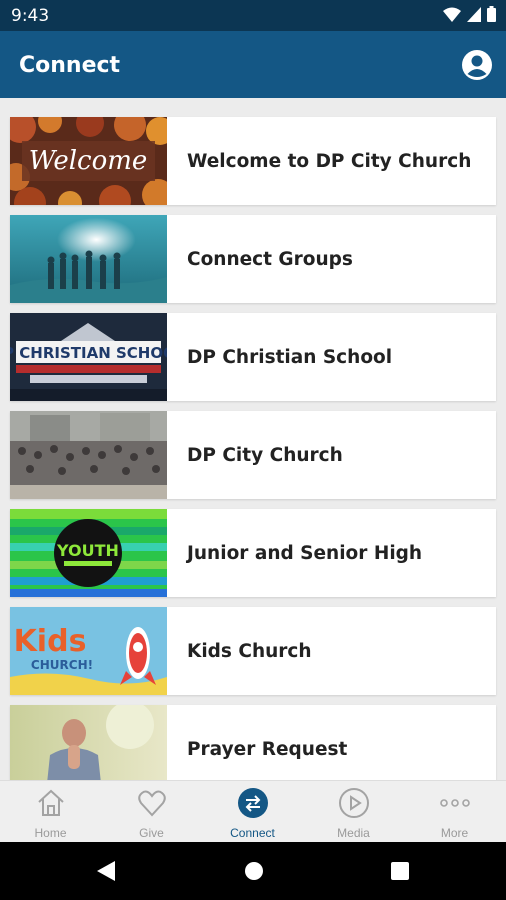 This screenshot has height=900, width=506. I want to click on nav-item-connect: Connect, so click(252, 812).